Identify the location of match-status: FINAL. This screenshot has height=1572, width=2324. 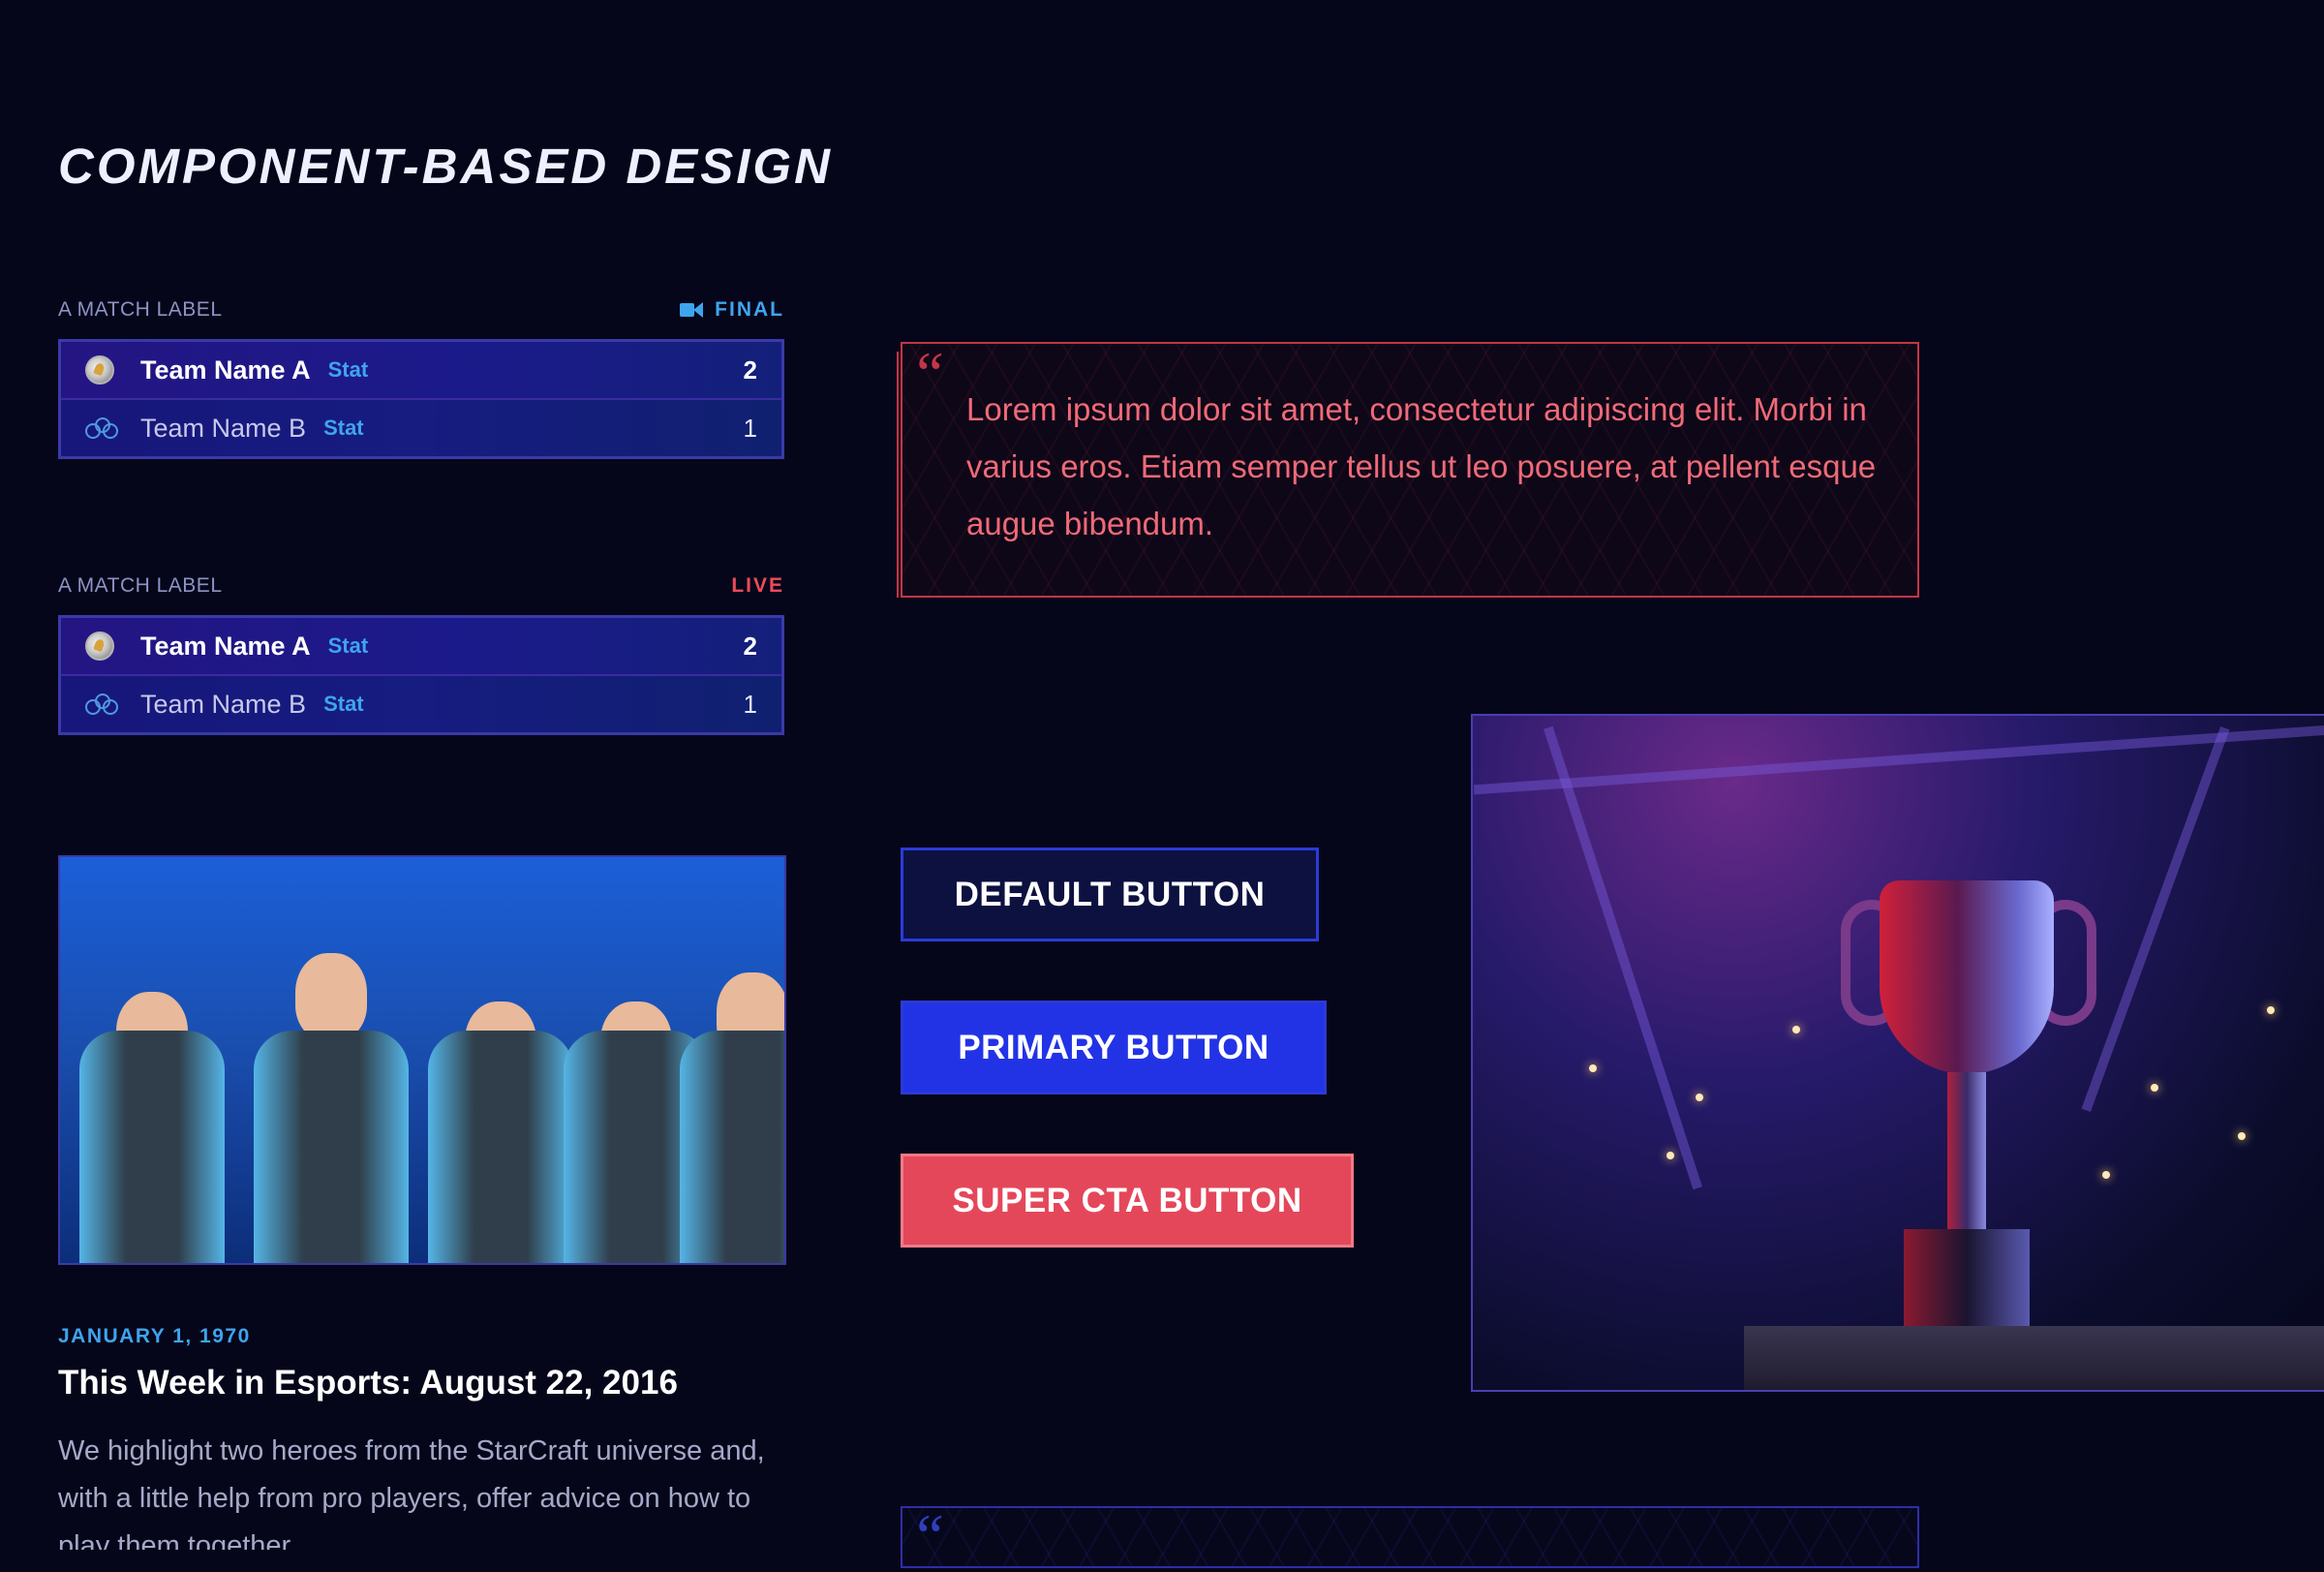
(732, 310).